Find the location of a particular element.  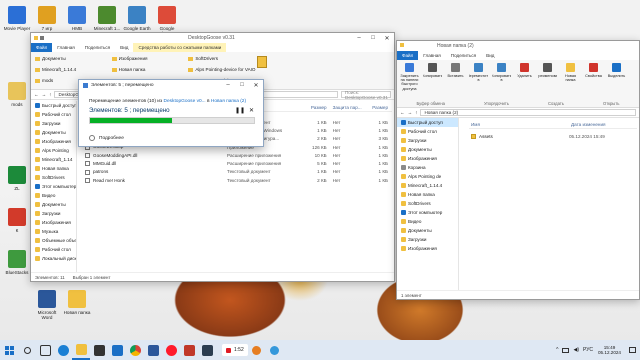

opera-taskbar is located at coordinates (171, 350).